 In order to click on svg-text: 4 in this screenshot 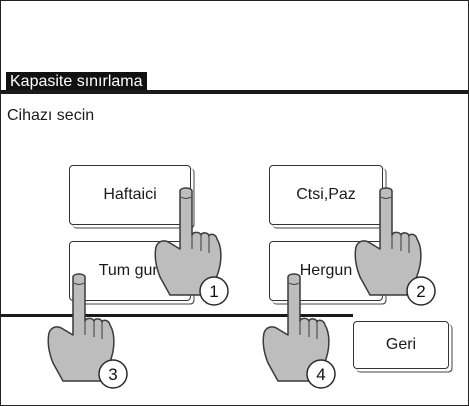, I will do `click(320, 374)`.